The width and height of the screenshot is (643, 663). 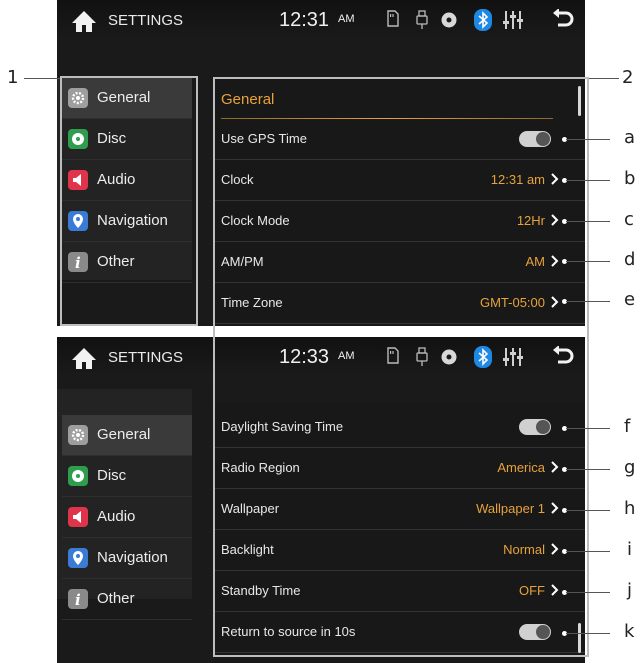 What do you see at coordinates (132, 557) in the screenshot?
I see `sidebar-item-label: Navigation` at bounding box center [132, 557].